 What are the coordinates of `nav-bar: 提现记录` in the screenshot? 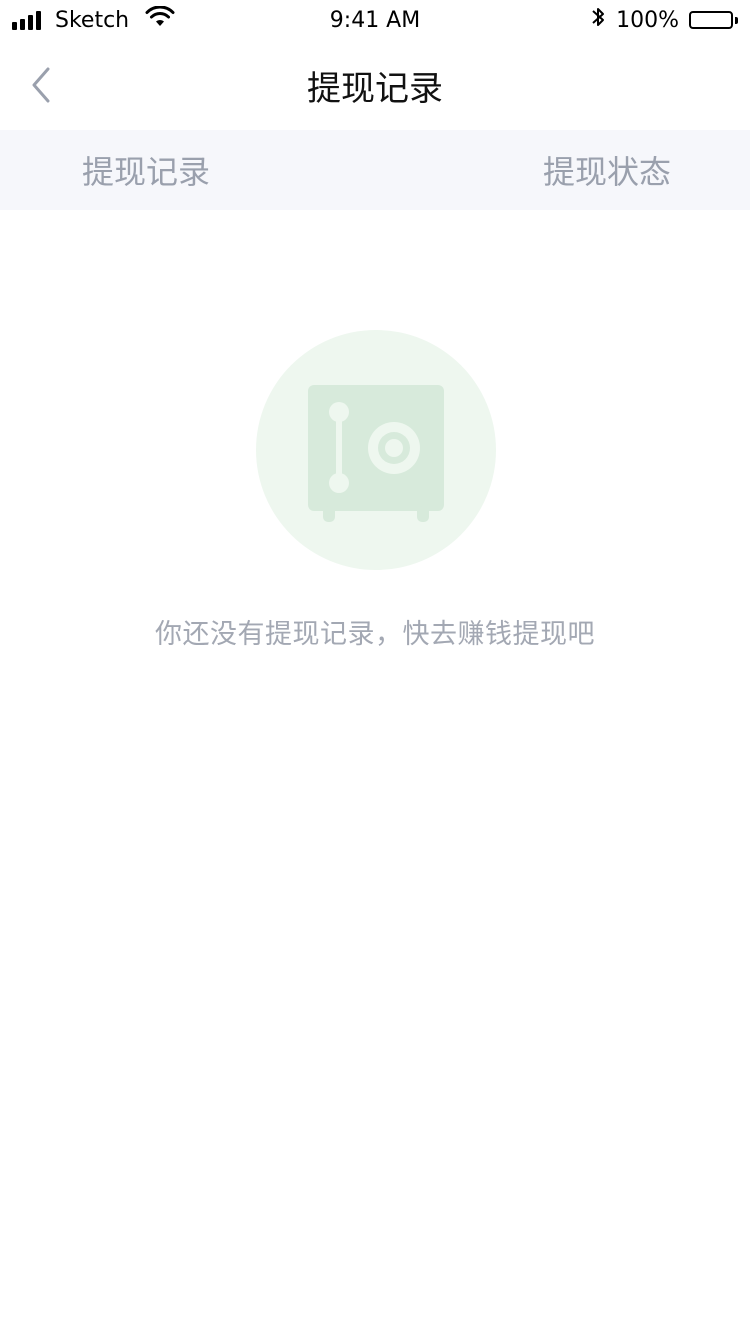 It's located at (375, 85).